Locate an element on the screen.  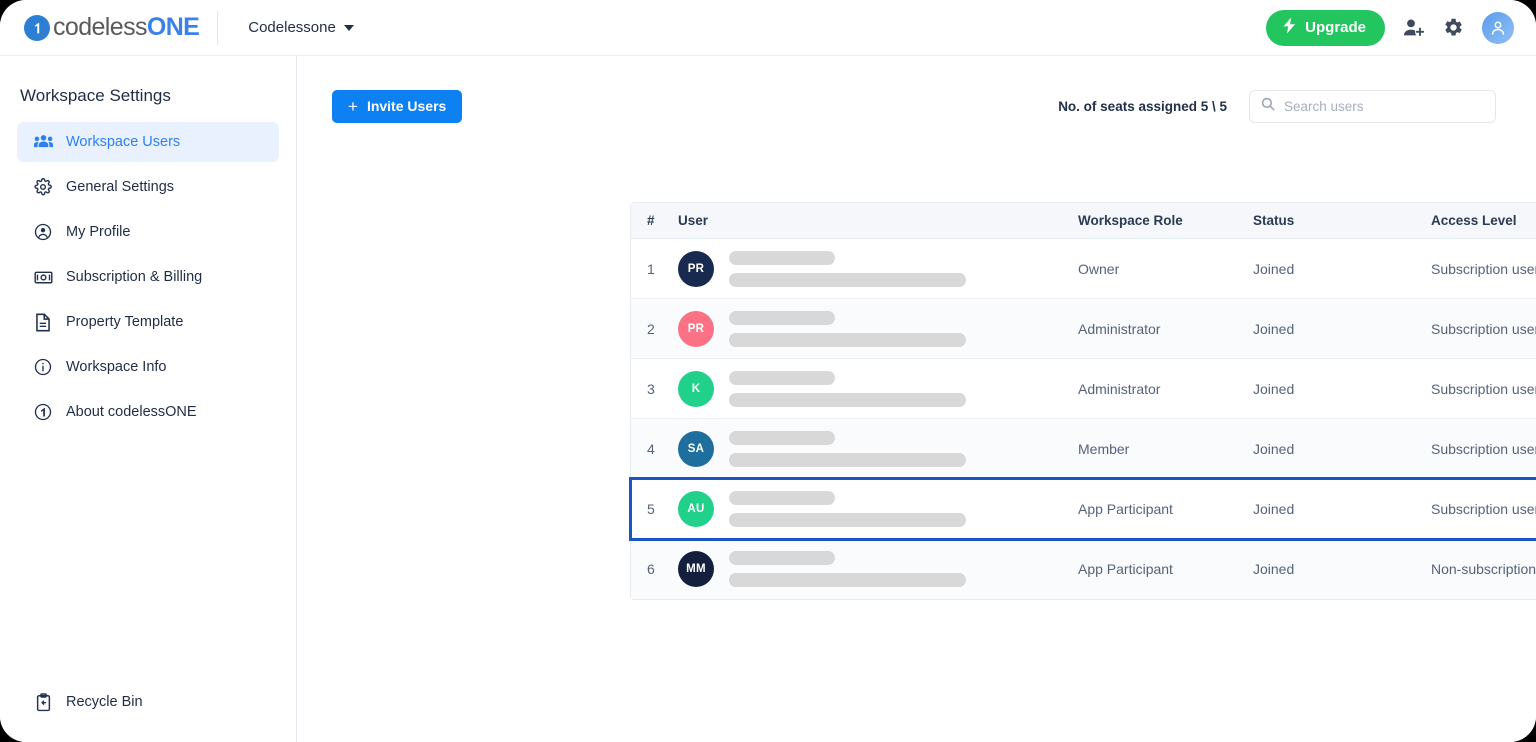
app-logo: codelessONE is located at coordinates (112, 28).